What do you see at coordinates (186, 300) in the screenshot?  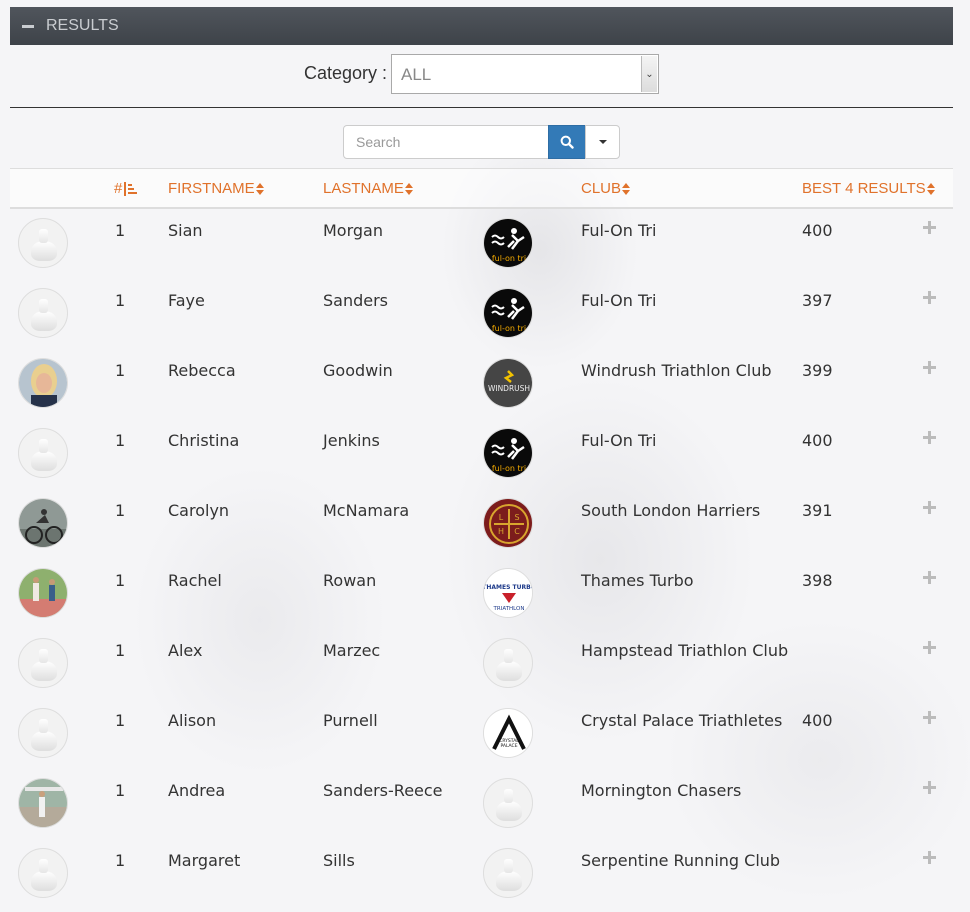 I see `firstname-cell: Faye` at bounding box center [186, 300].